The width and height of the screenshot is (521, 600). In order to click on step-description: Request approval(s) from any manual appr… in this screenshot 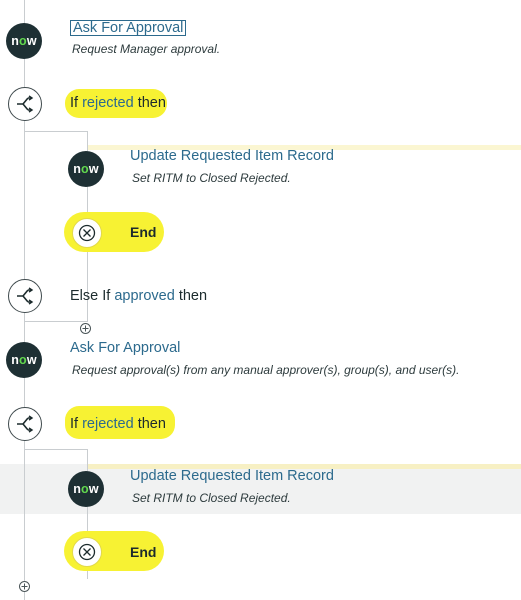, I will do `click(266, 370)`.